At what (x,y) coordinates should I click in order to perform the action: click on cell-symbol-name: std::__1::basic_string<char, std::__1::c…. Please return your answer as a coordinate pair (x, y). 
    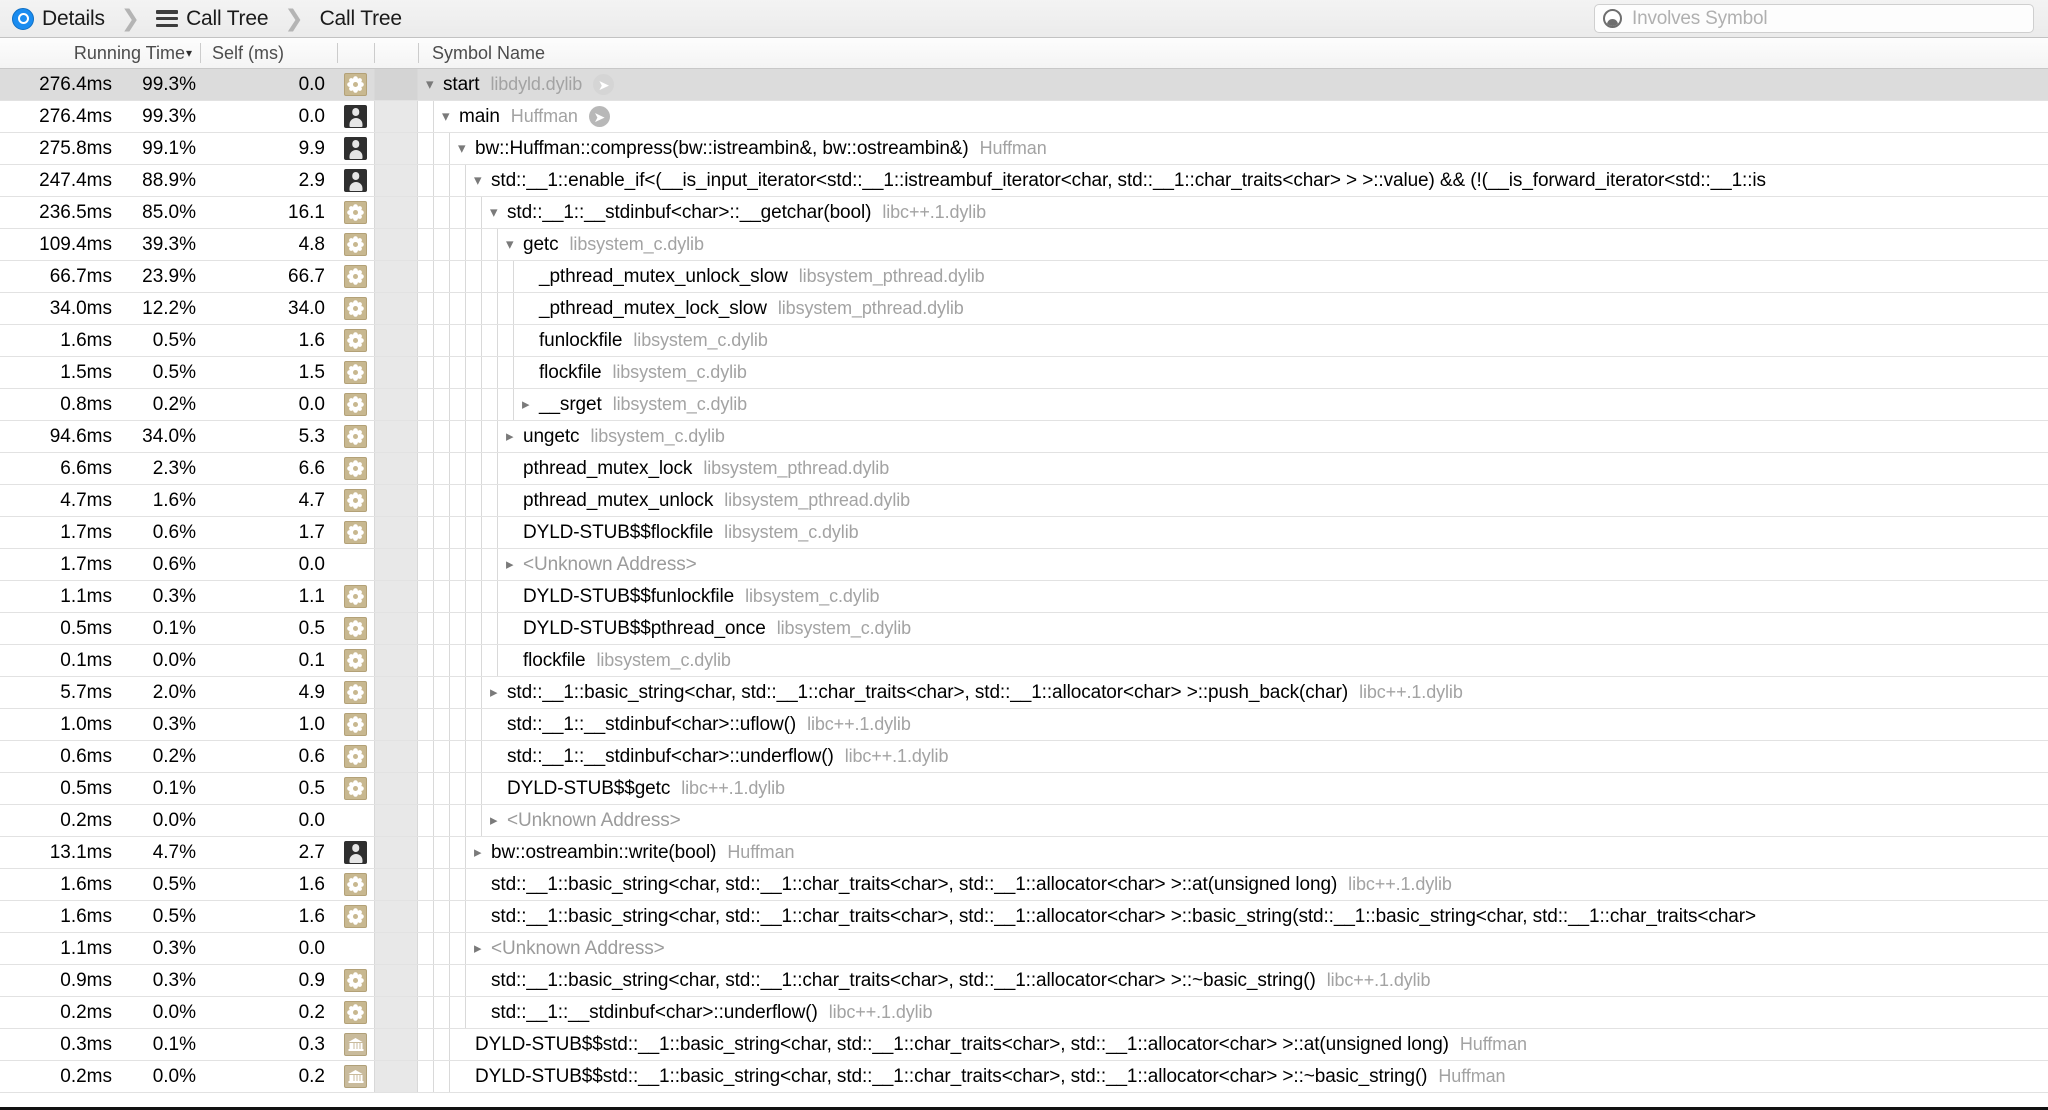
    Looking at the image, I should click on (1233, 980).